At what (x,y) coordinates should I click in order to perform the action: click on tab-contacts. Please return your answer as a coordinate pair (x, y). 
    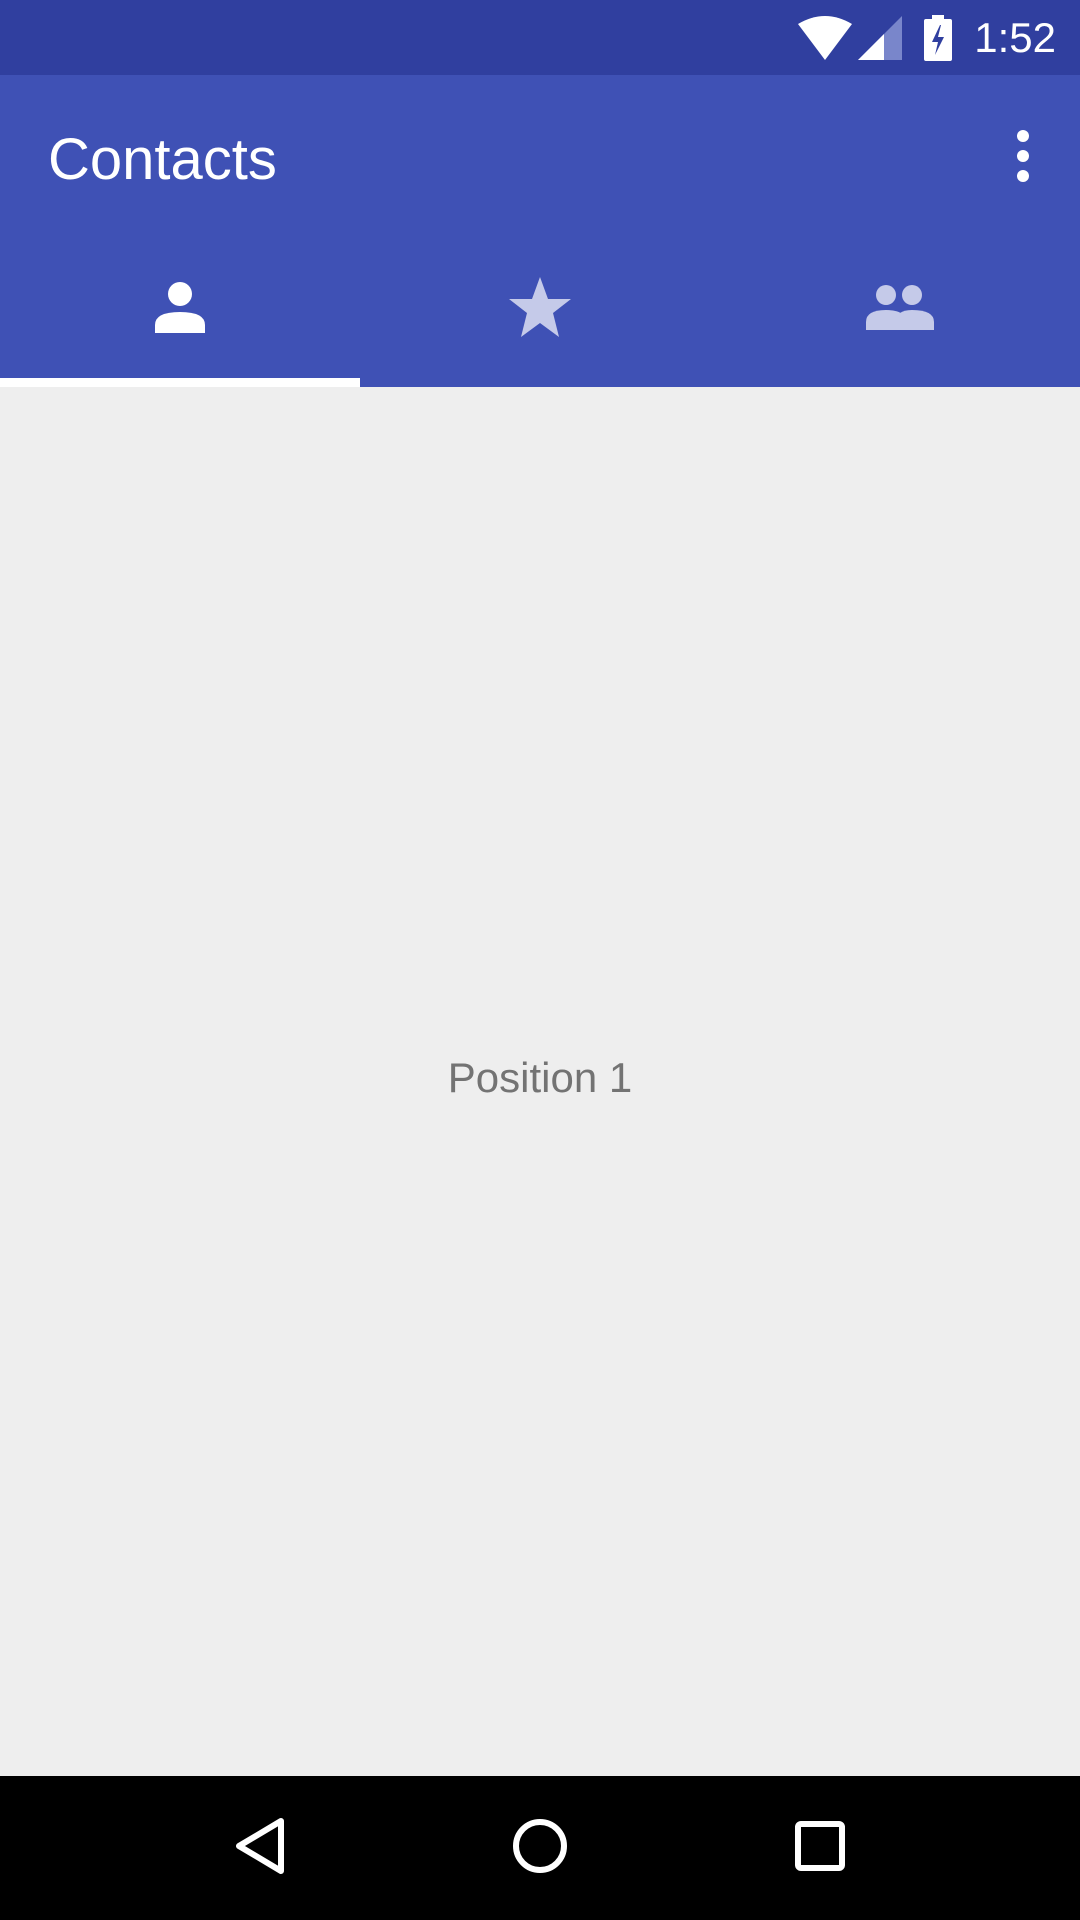
    Looking at the image, I should click on (180, 309).